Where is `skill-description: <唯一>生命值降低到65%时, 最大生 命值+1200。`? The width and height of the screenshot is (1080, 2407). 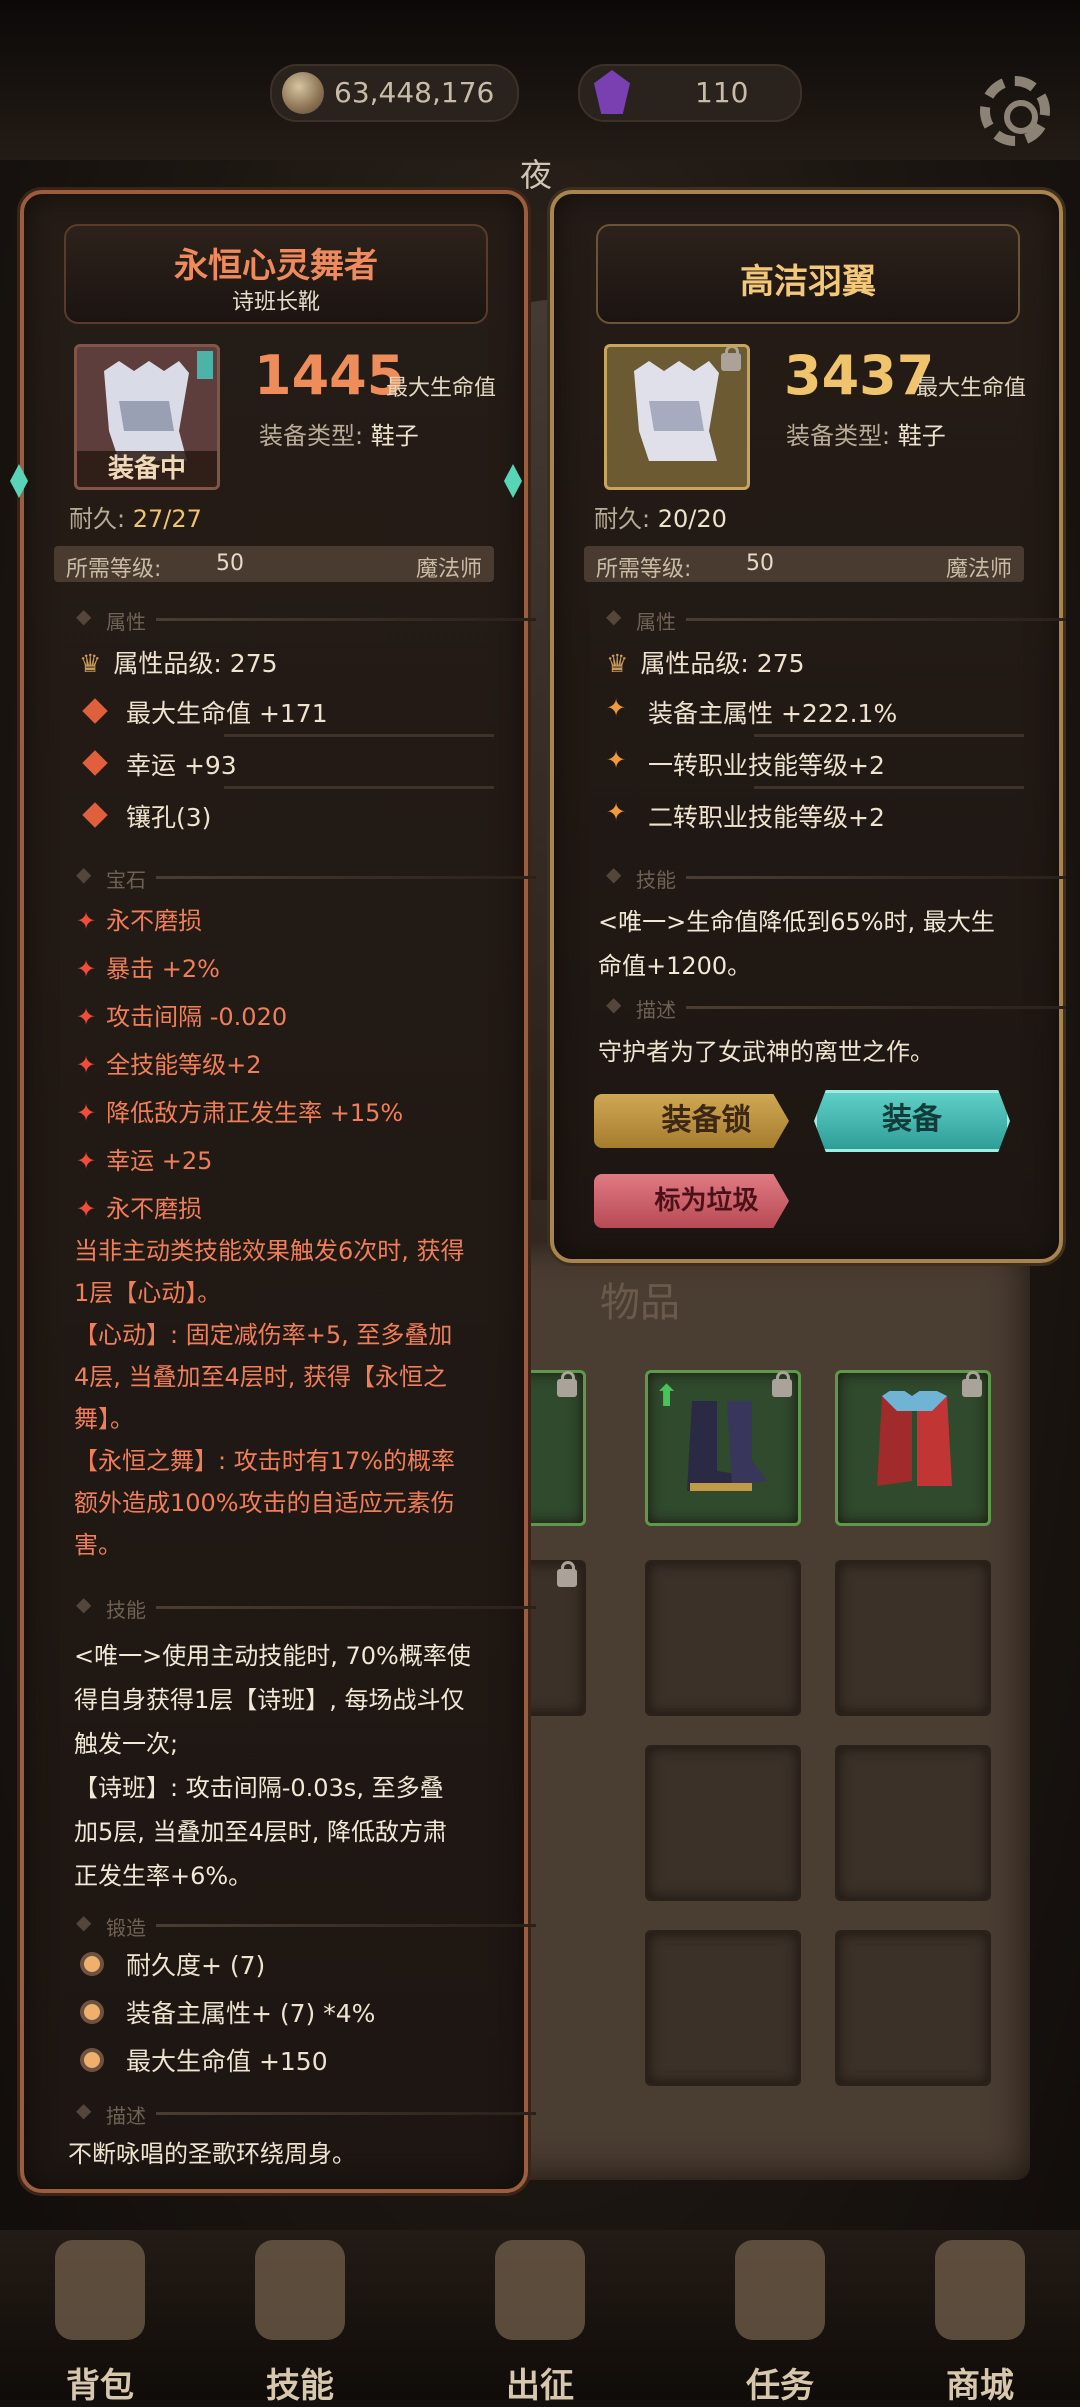 skill-description: <唯一>生命值降低到65%时, 最大生 命值+1200。 is located at coordinates (796, 944).